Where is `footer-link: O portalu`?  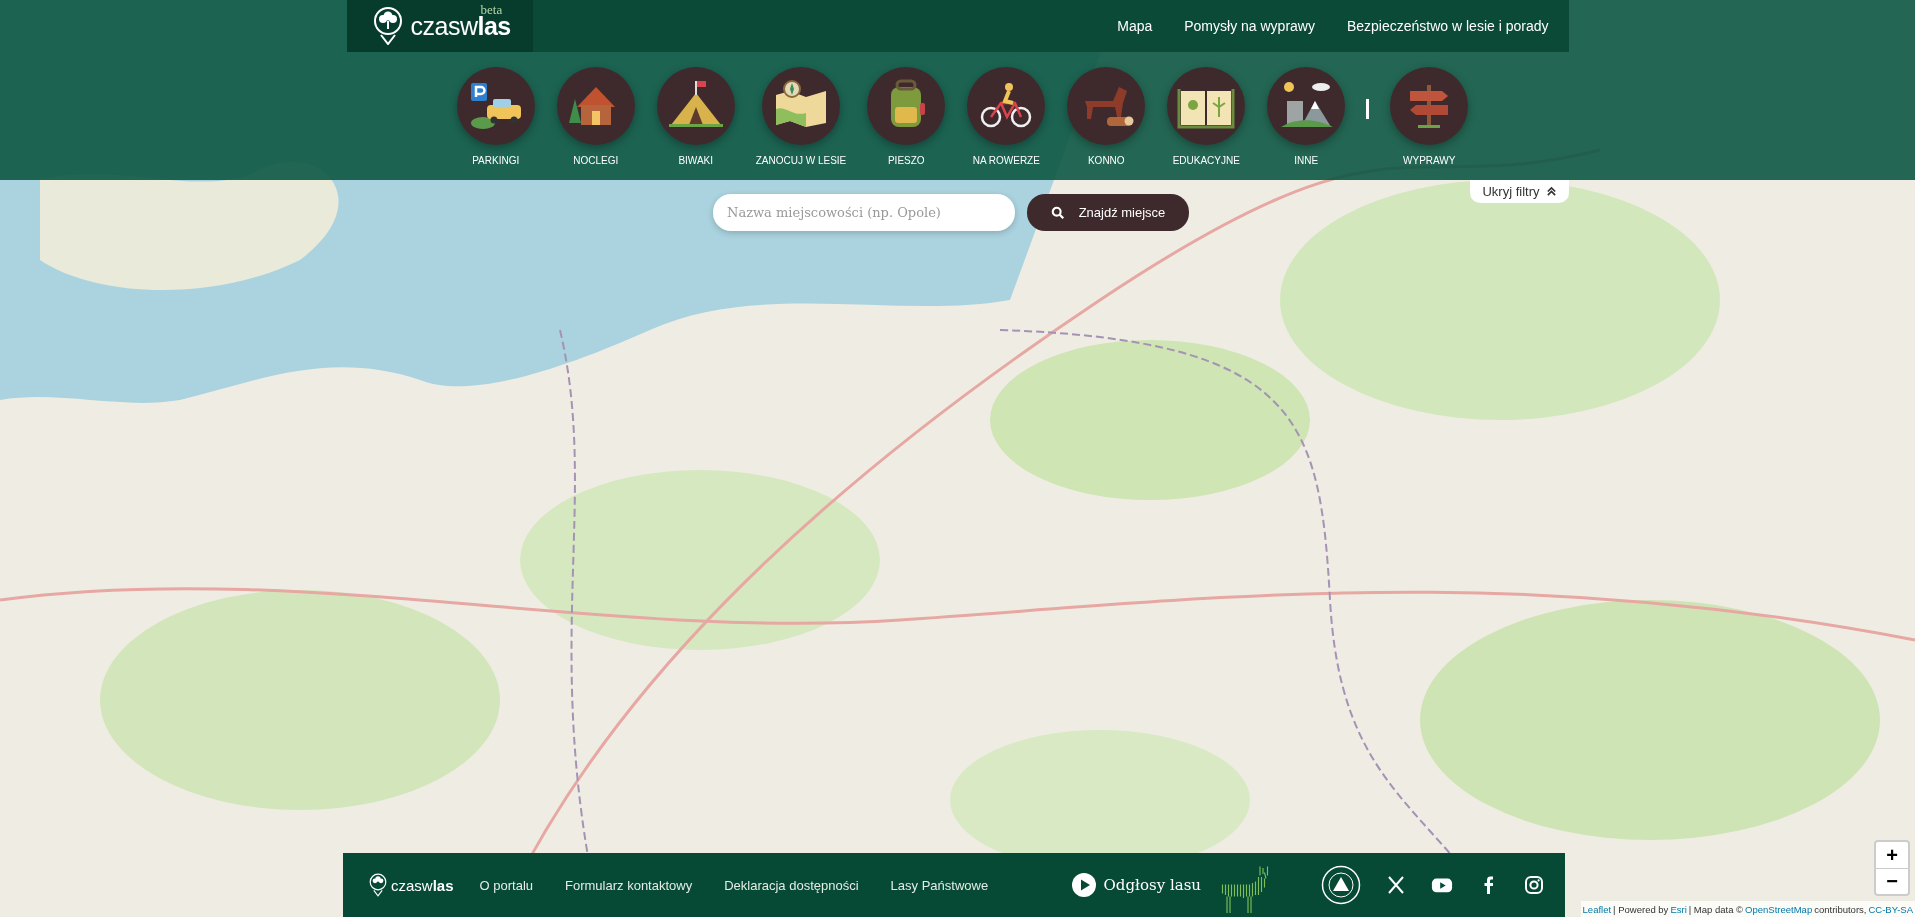
footer-link: O portalu is located at coordinates (506, 885).